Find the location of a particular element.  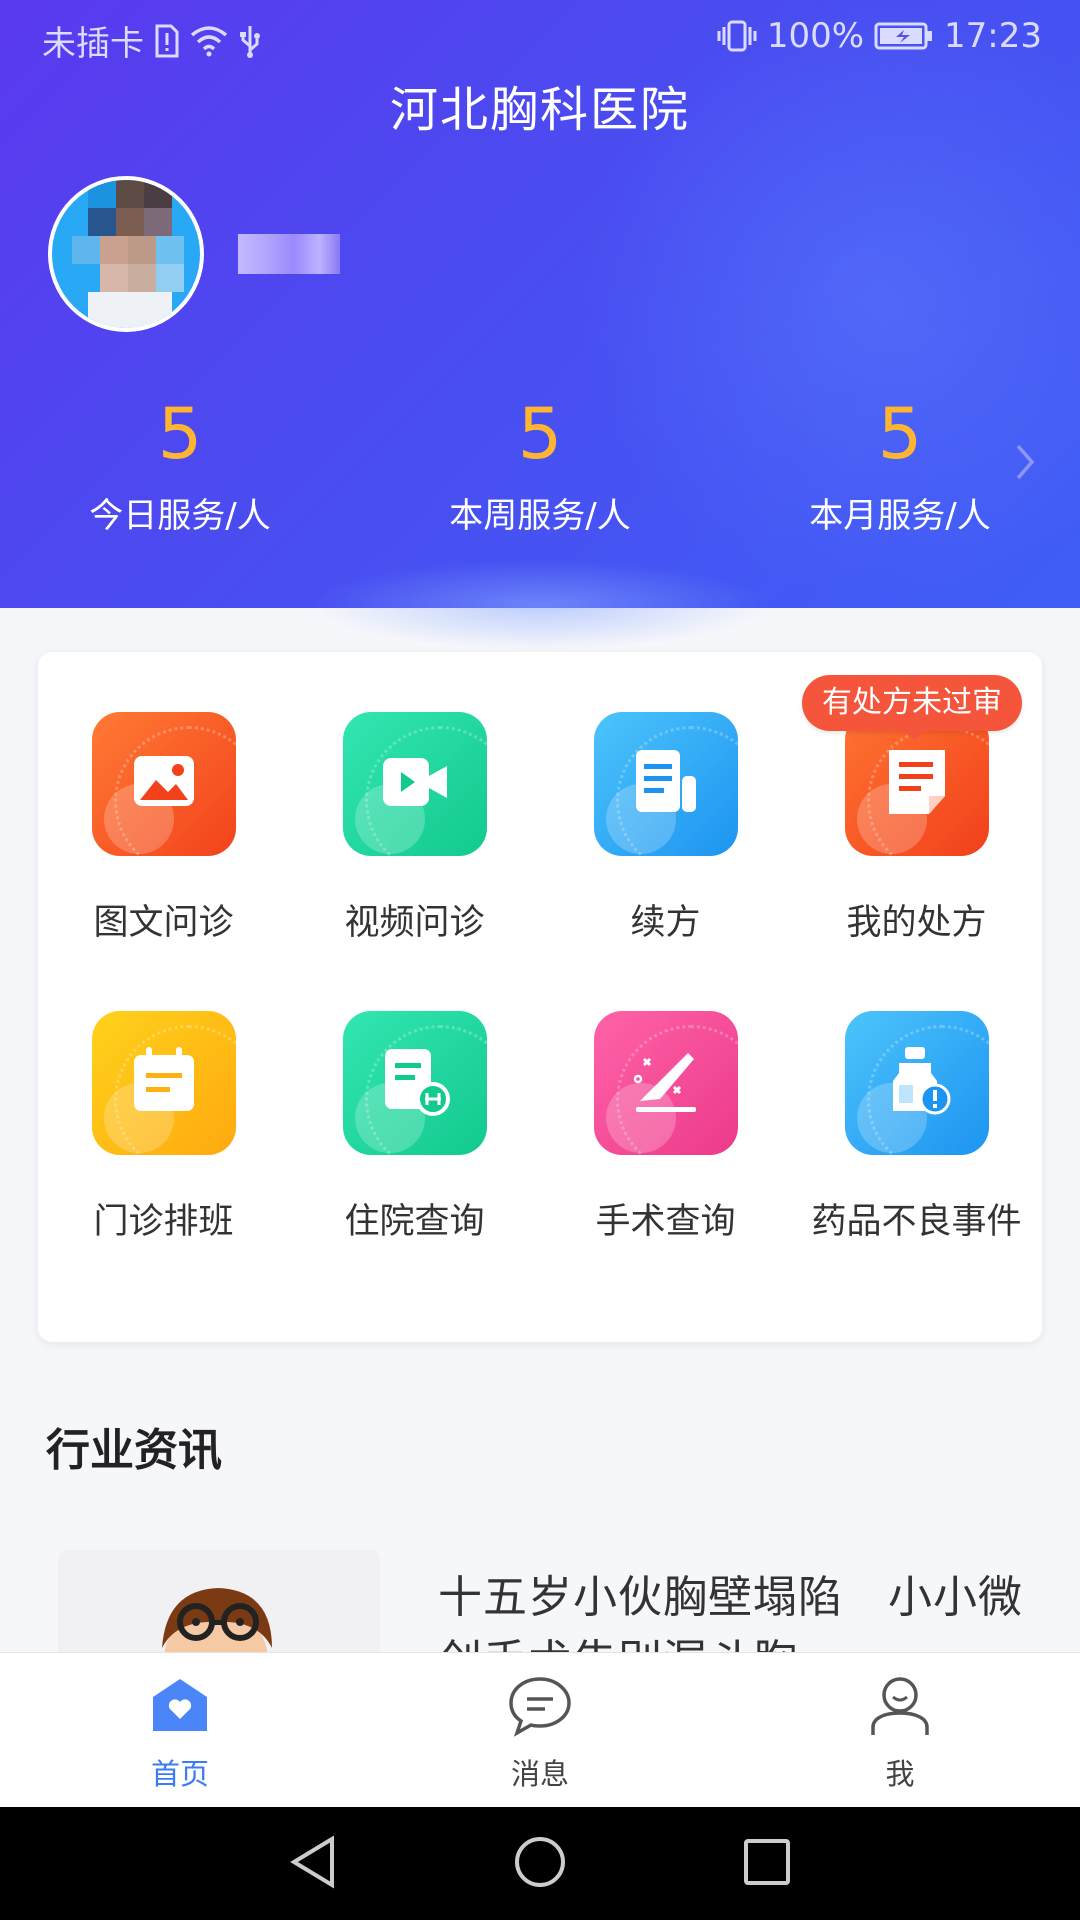

tab-home: 首页 is located at coordinates (180, 1730).